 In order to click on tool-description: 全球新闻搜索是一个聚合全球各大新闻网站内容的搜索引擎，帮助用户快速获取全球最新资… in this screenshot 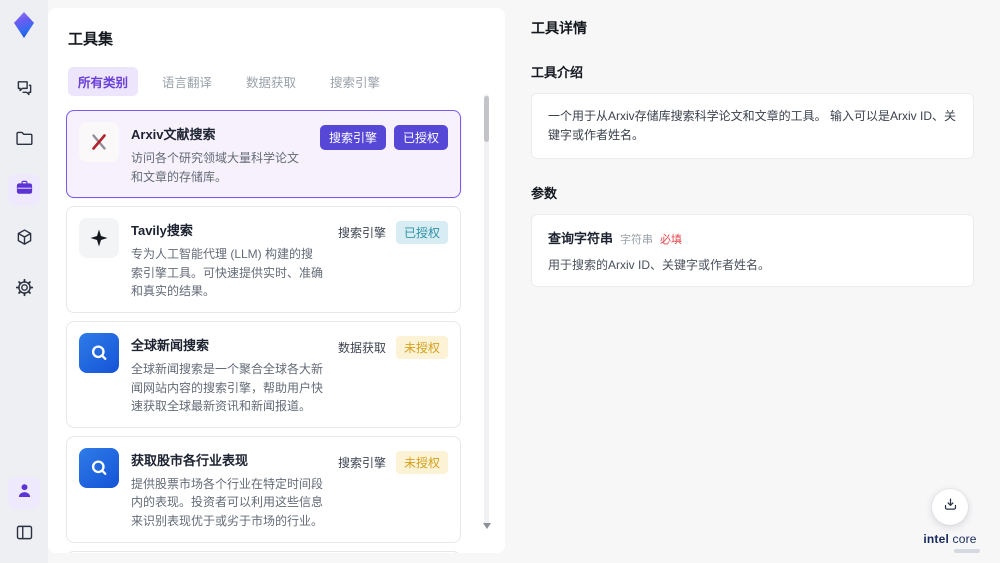, I will do `click(227, 387)`.